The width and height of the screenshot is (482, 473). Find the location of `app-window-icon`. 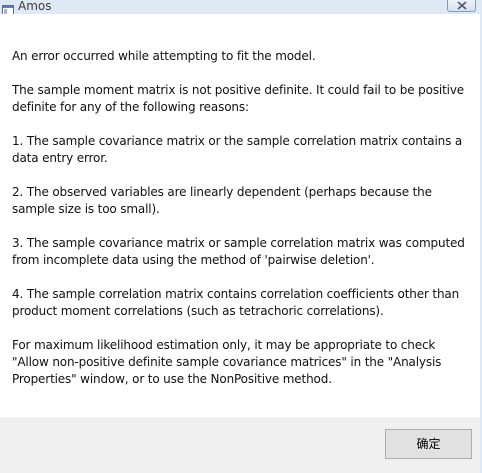

app-window-icon is located at coordinates (8, 8).